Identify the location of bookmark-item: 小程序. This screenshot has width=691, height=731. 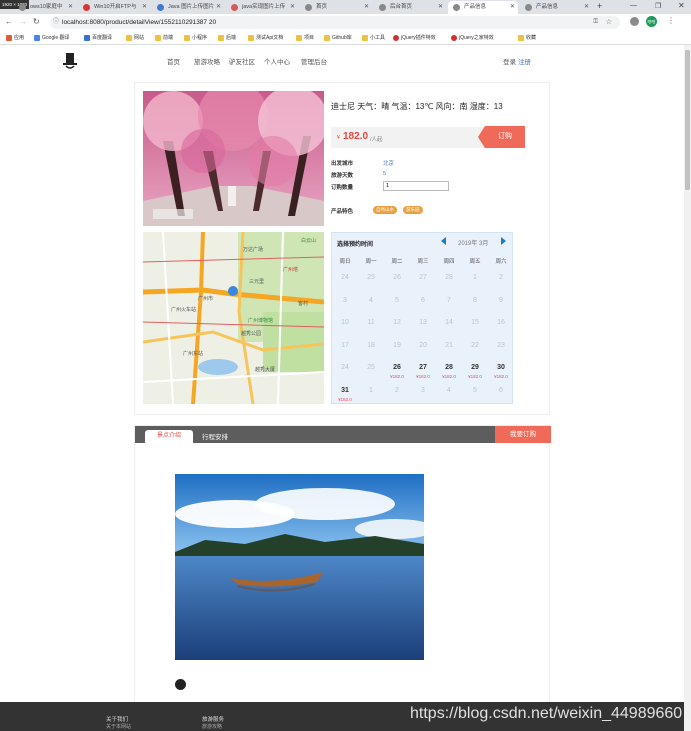
(195, 38).